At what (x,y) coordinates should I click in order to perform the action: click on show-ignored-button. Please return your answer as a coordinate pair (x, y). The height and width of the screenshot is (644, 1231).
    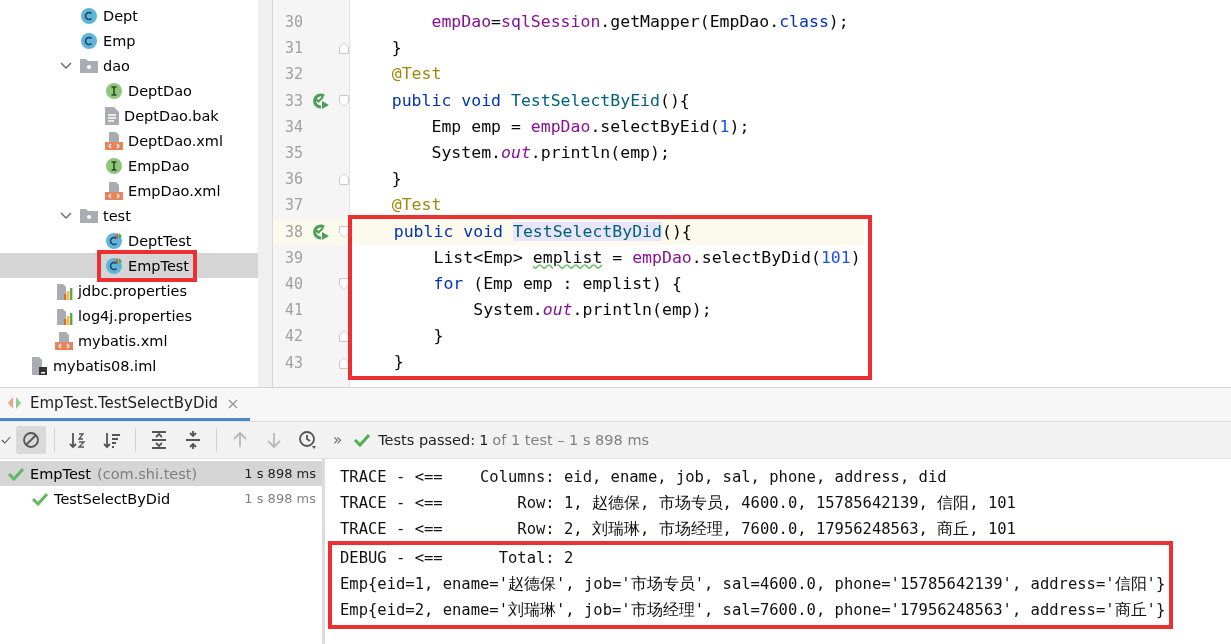
    Looking at the image, I should click on (31, 440).